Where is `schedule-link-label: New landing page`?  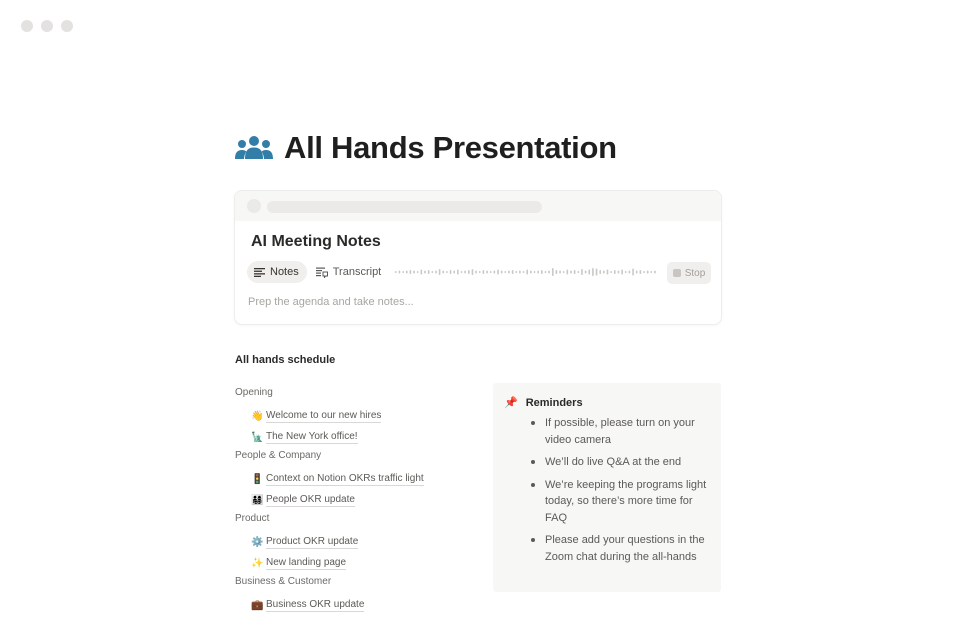
schedule-link-label: New landing page is located at coordinates (306, 563).